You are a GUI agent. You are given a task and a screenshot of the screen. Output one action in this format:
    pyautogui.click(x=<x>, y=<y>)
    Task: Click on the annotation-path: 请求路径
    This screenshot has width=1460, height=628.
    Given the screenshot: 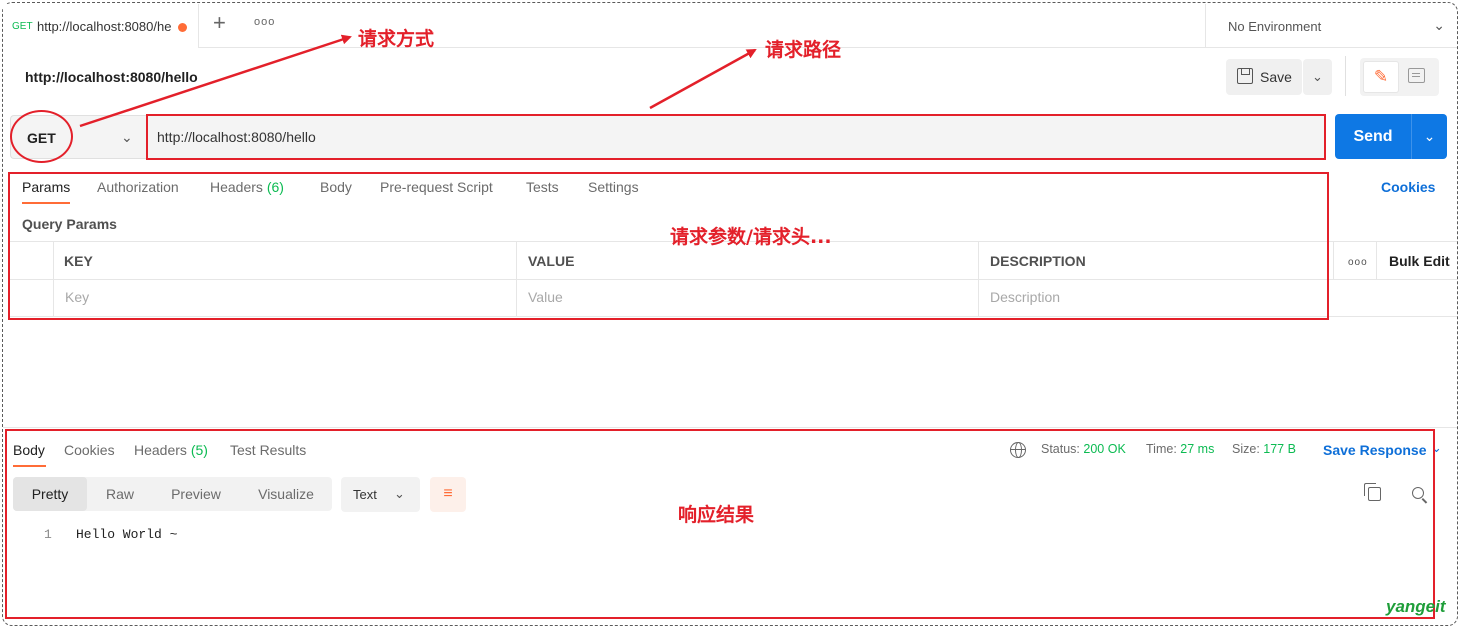 What is the action you would take?
    pyautogui.click(x=803, y=50)
    